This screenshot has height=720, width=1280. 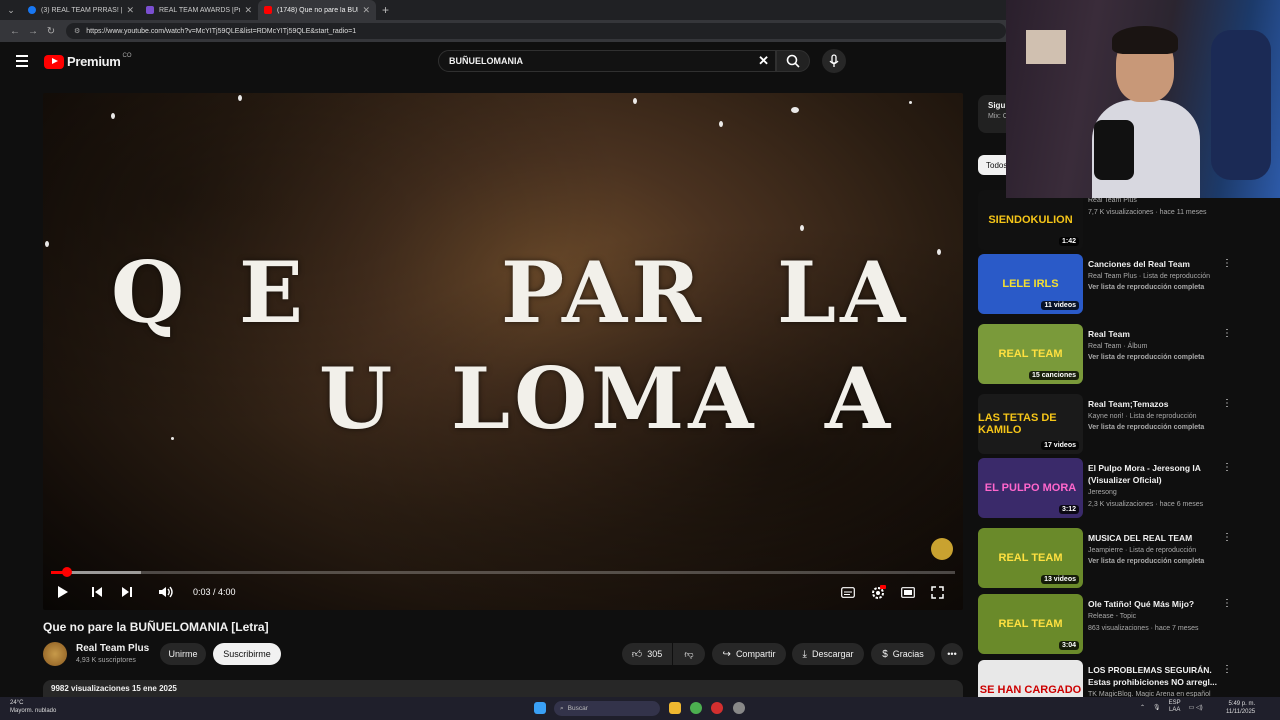 What do you see at coordinates (55, 654) in the screenshot?
I see `channel-avatar` at bounding box center [55, 654].